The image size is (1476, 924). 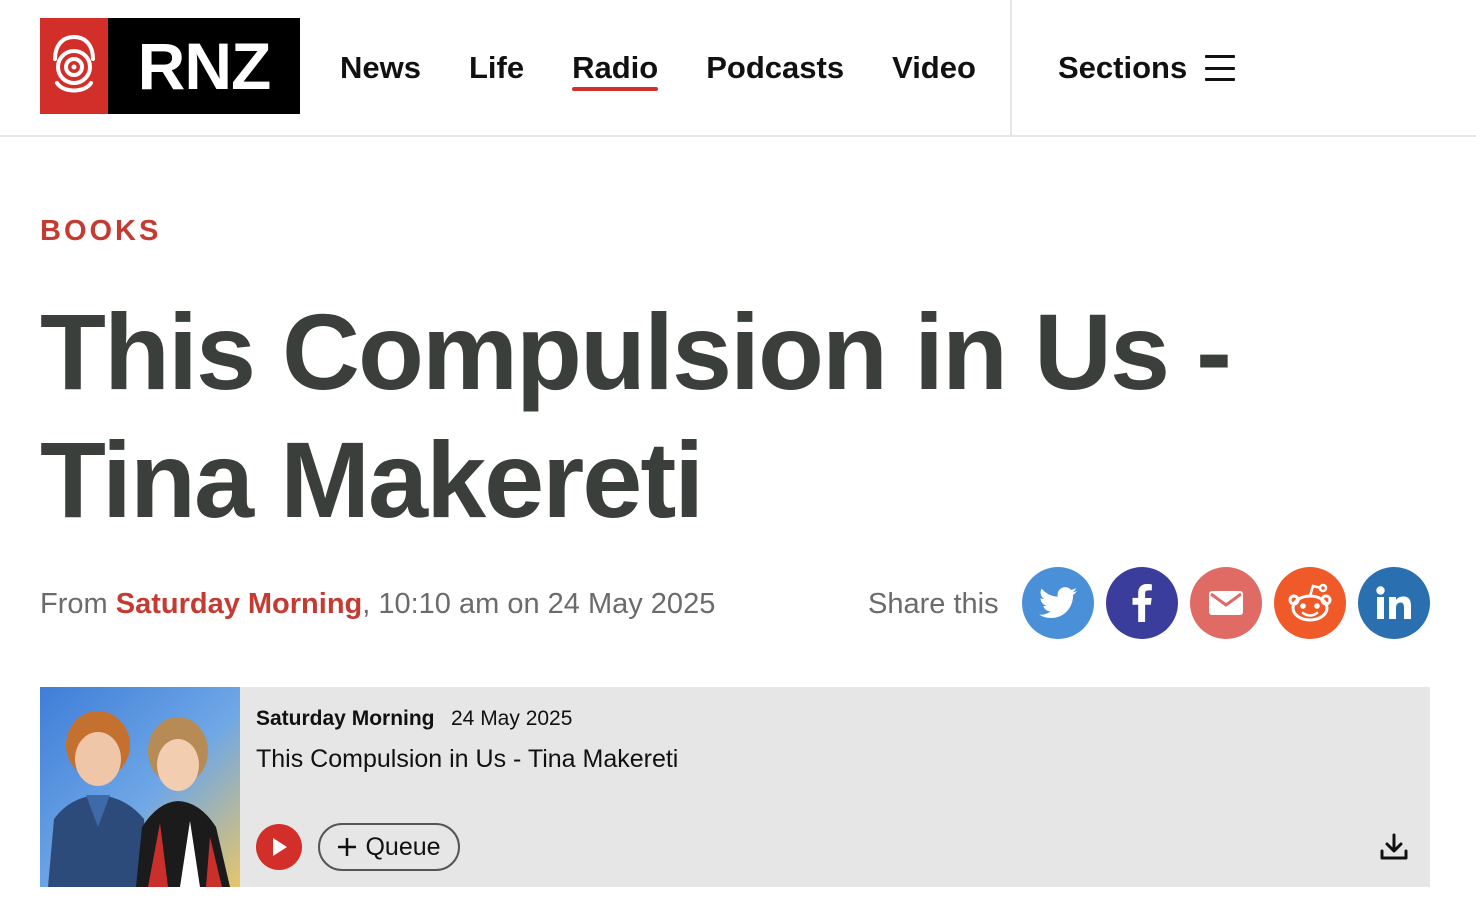 What do you see at coordinates (539, 604) in the screenshot?
I see `meta-datetime: , 10:10 am on 24 May 2025` at bounding box center [539, 604].